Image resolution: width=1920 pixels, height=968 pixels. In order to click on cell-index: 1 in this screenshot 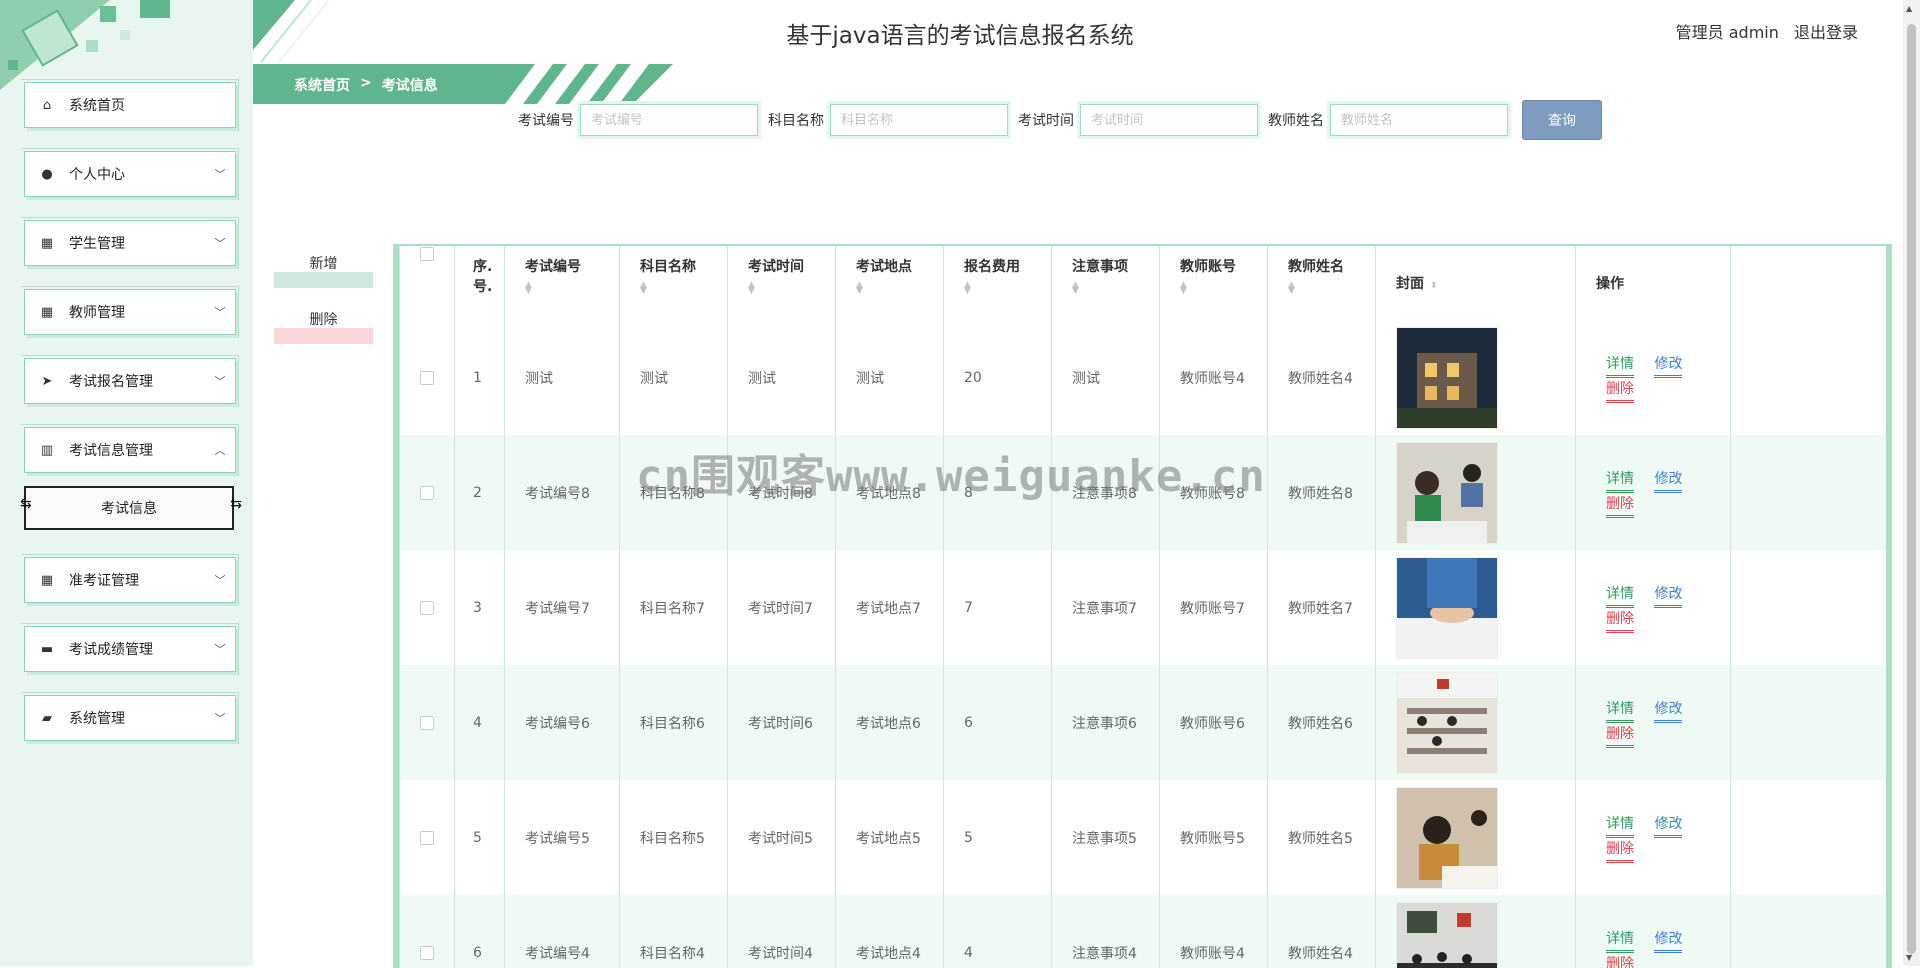, I will do `click(480, 377)`.